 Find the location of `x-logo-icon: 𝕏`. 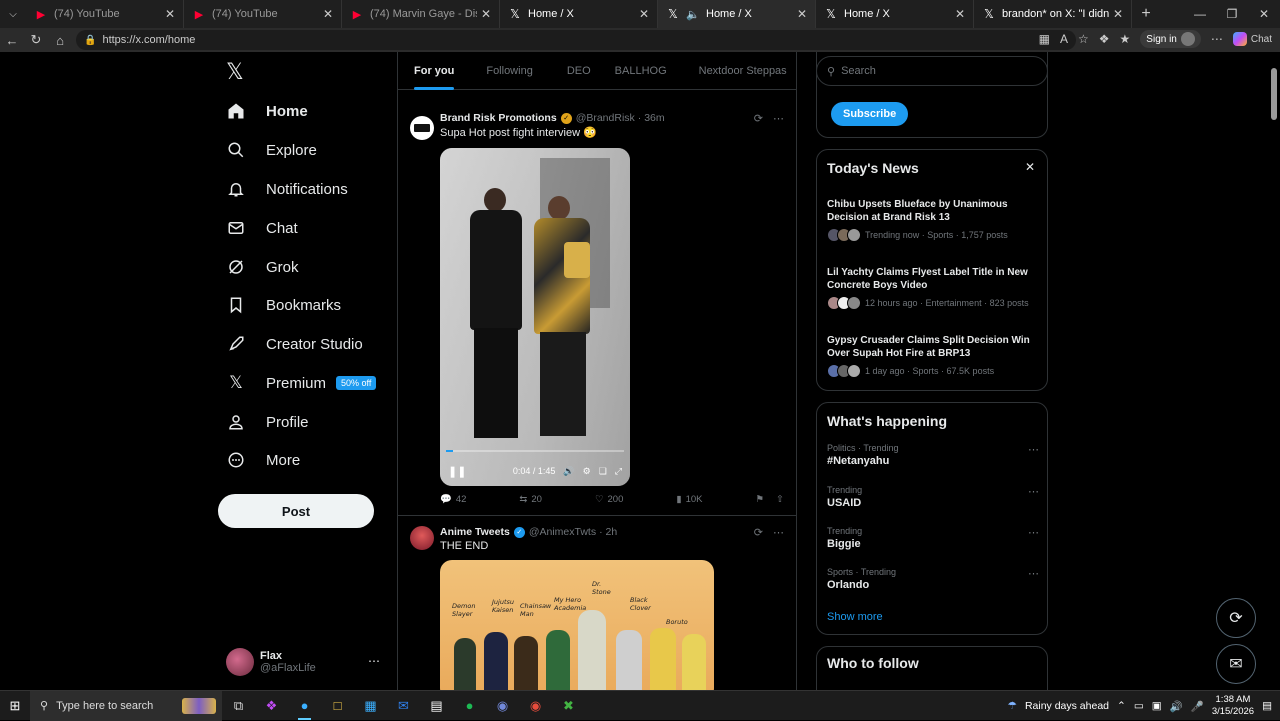

x-logo-icon: 𝕏 is located at coordinates (235, 72).